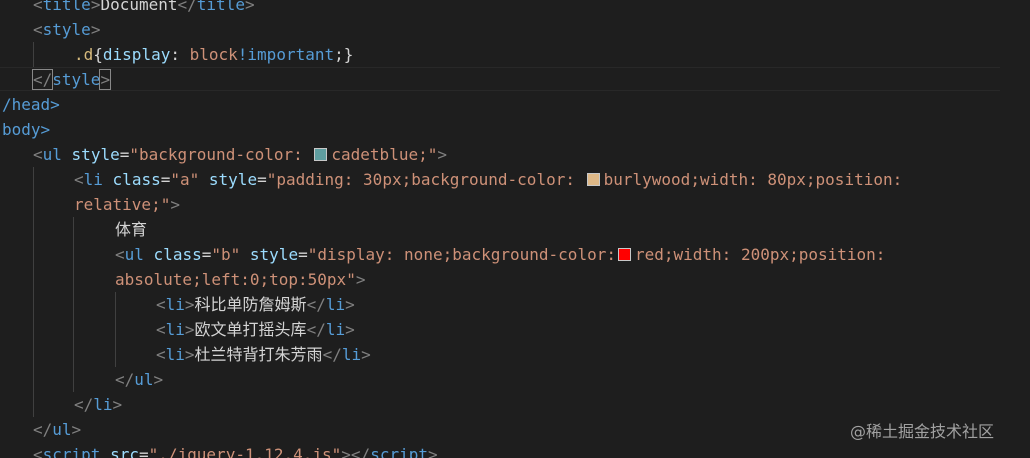  Describe the element at coordinates (250, 329) in the screenshot. I see `text-content: 欧文单打摇头库` at that location.